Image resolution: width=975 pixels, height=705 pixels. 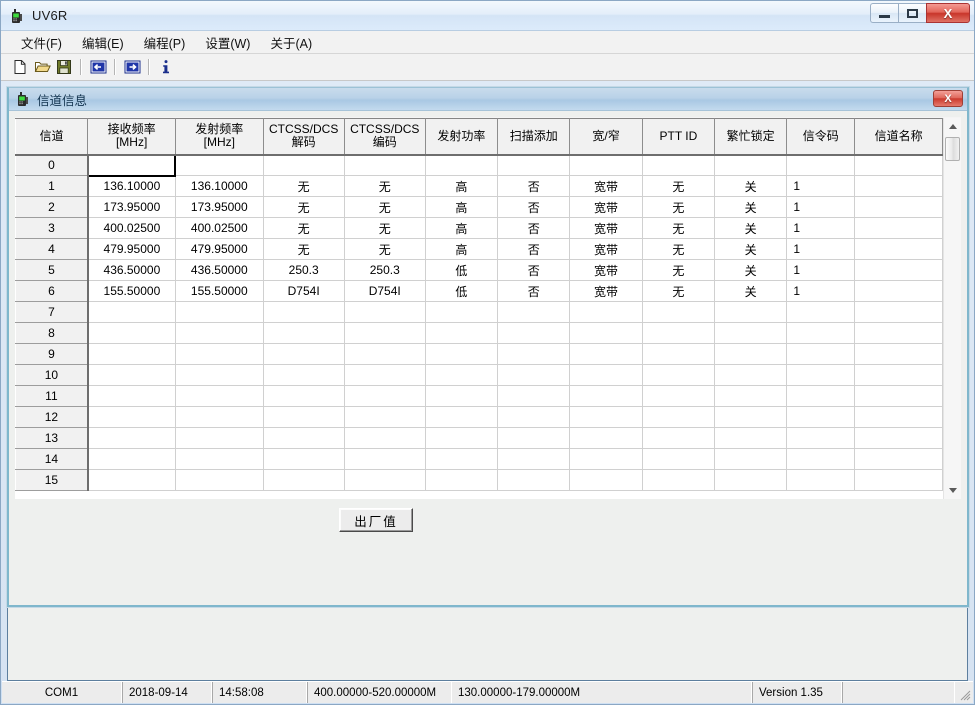 What do you see at coordinates (751, 312) in the screenshot?
I see `cell-busy-lock` at bounding box center [751, 312].